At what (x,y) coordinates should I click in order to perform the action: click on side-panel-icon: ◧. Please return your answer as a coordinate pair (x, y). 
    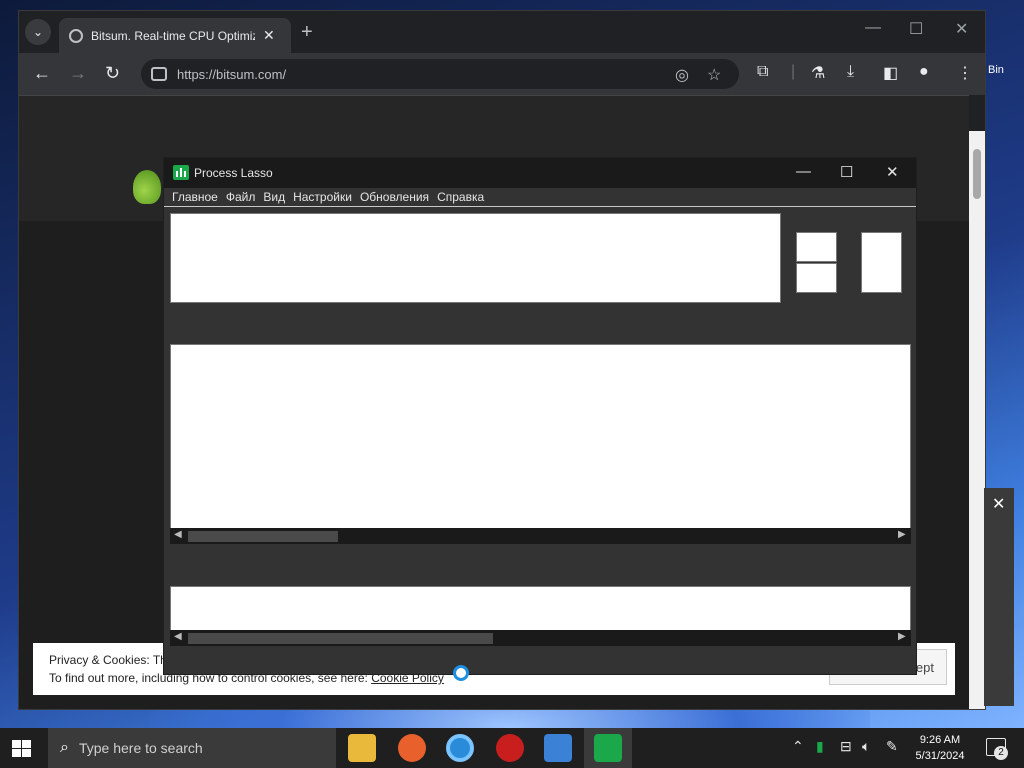
    Looking at the image, I should click on (890, 73).